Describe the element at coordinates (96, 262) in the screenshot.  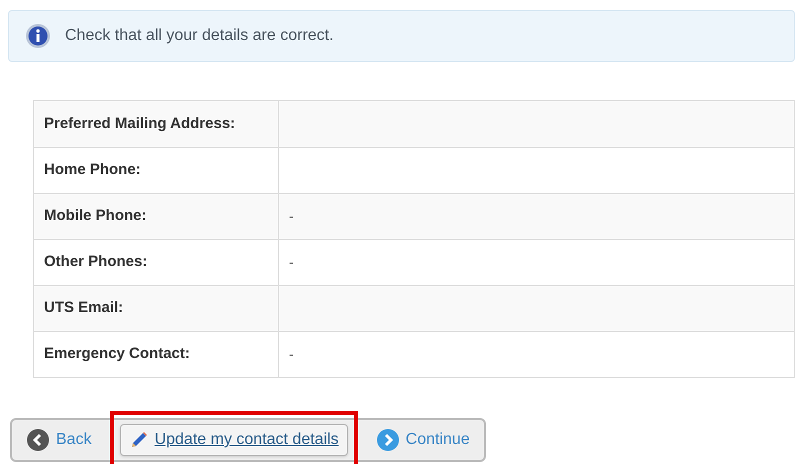
I see `field-label: Other Phones:` at that location.